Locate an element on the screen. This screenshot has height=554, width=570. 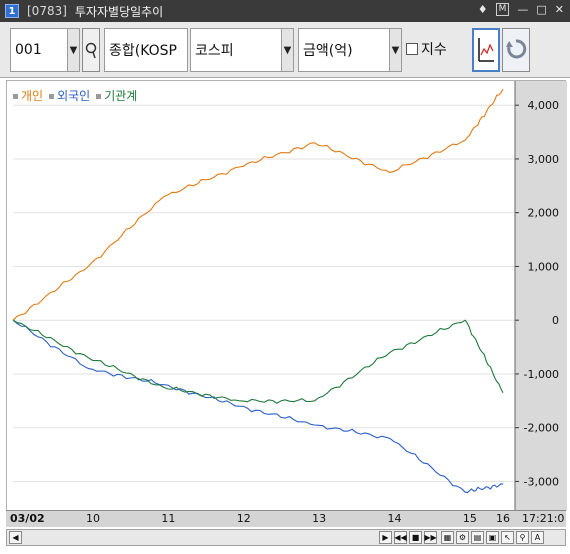
index-checkbox-label: 지수 is located at coordinates (434, 50).